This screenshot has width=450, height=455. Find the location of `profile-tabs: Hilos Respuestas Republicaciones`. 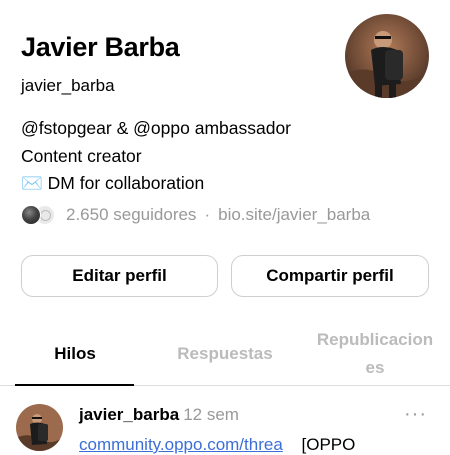

profile-tabs: Hilos Respuestas Republicaciones is located at coordinates (225, 354).